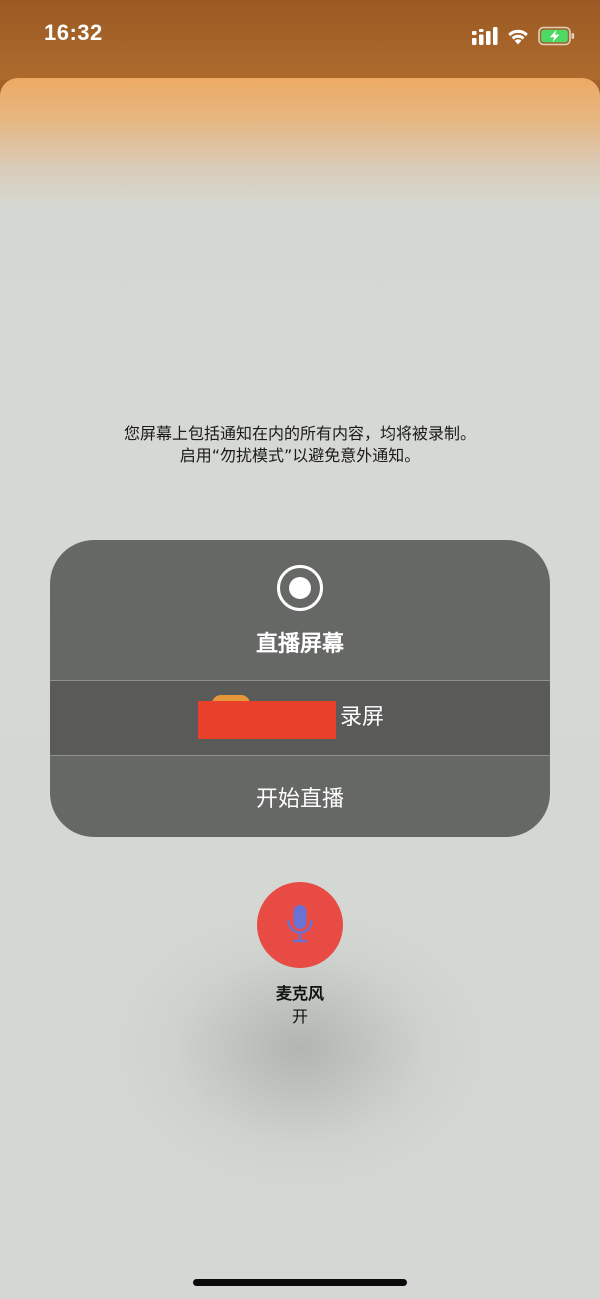  What do you see at coordinates (300, 455) in the screenshot?
I see `recording-notice-line-2: 启用“勿扰模式”以避免意外通知。` at bounding box center [300, 455].